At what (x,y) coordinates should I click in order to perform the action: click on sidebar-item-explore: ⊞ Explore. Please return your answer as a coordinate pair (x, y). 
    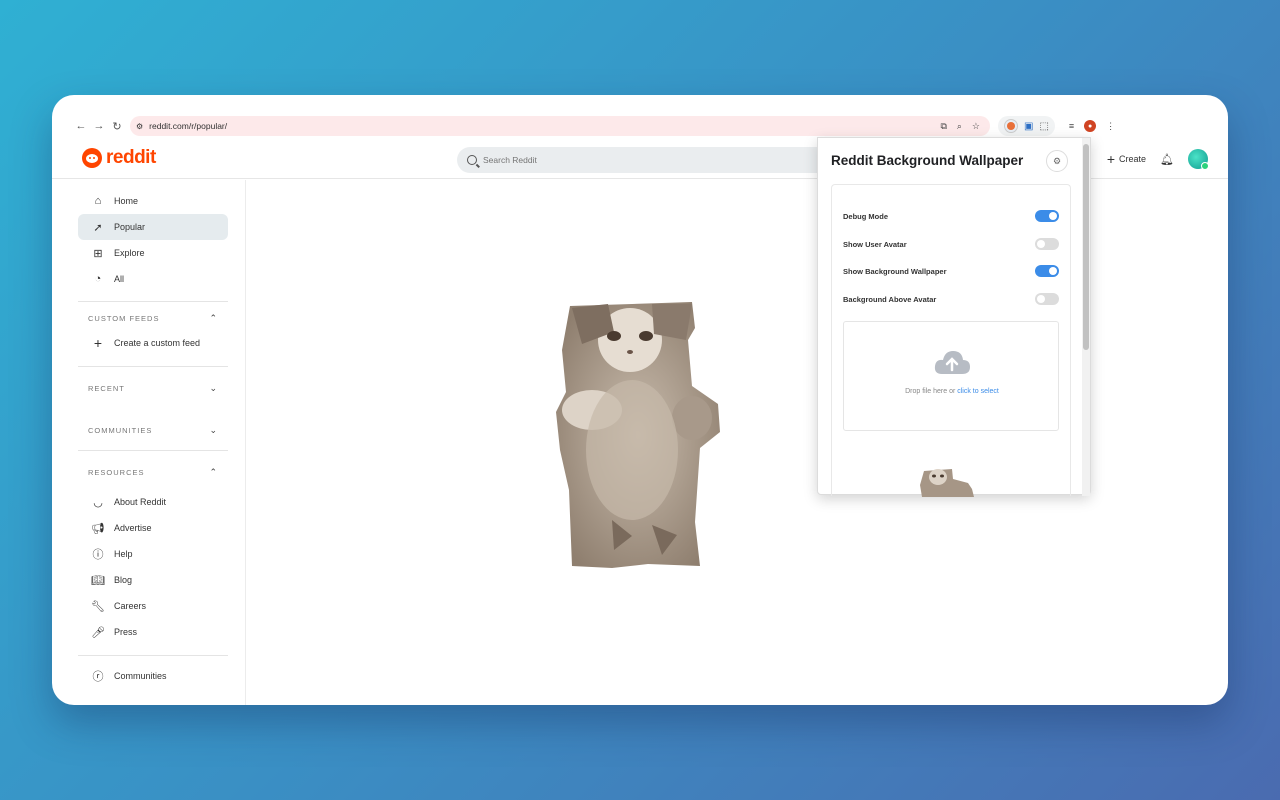
    Looking at the image, I should click on (153, 253).